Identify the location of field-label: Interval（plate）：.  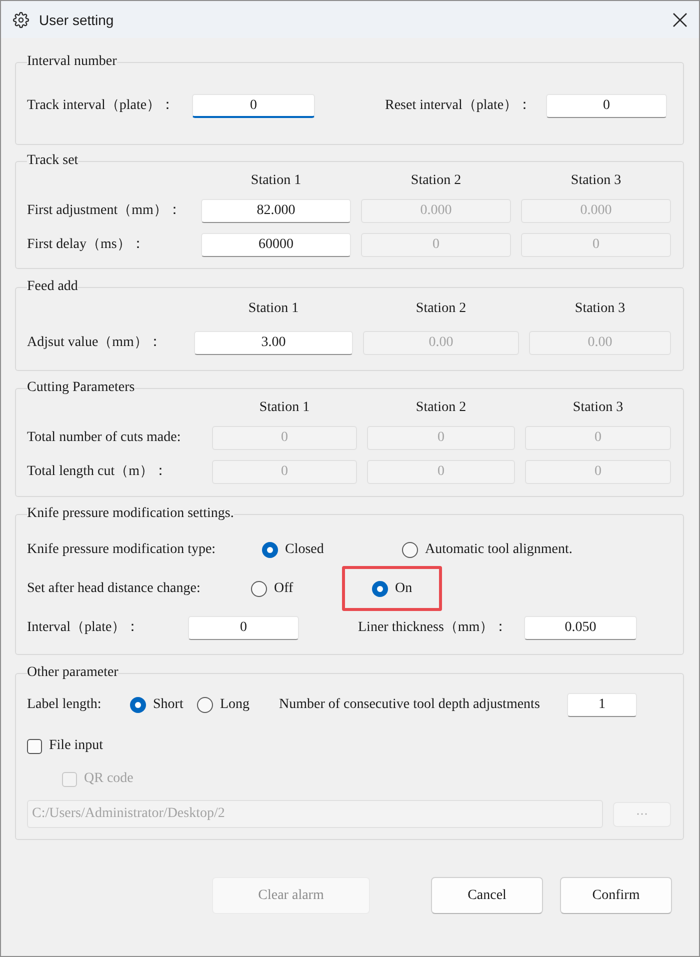
(83, 628).